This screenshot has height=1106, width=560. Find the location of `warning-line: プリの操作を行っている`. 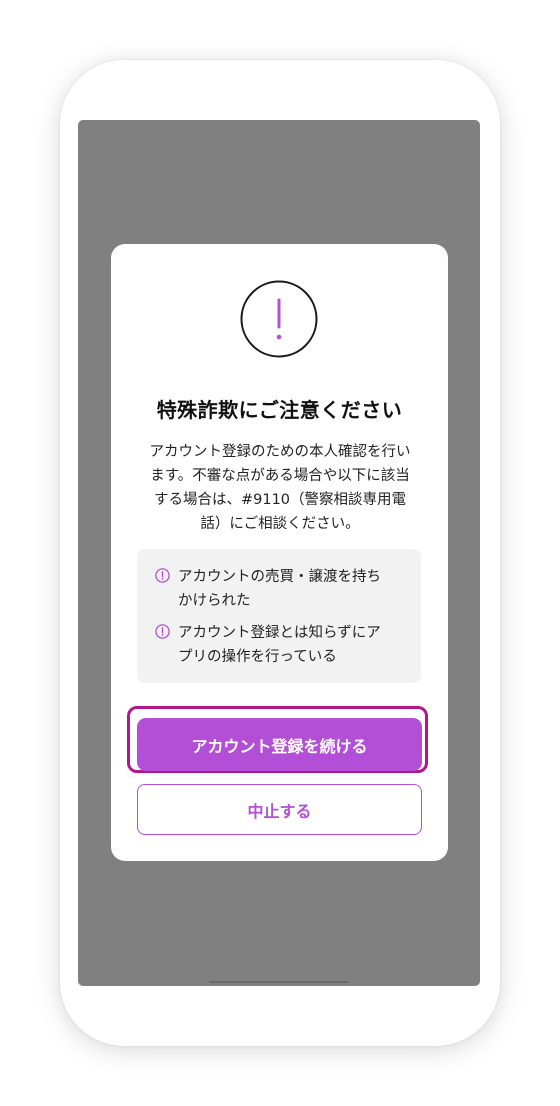

warning-line: プリの操作を行っている is located at coordinates (257, 657).